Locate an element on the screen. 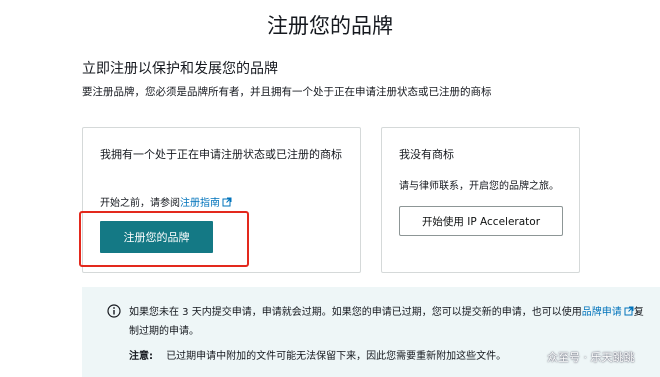  brand-application-link: 品牌申请 is located at coordinates (607, 312).